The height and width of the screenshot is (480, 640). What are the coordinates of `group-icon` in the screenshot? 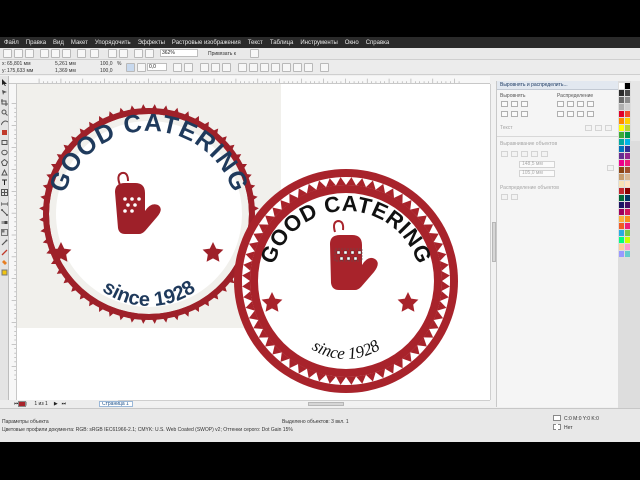 It's located at (204, 67).